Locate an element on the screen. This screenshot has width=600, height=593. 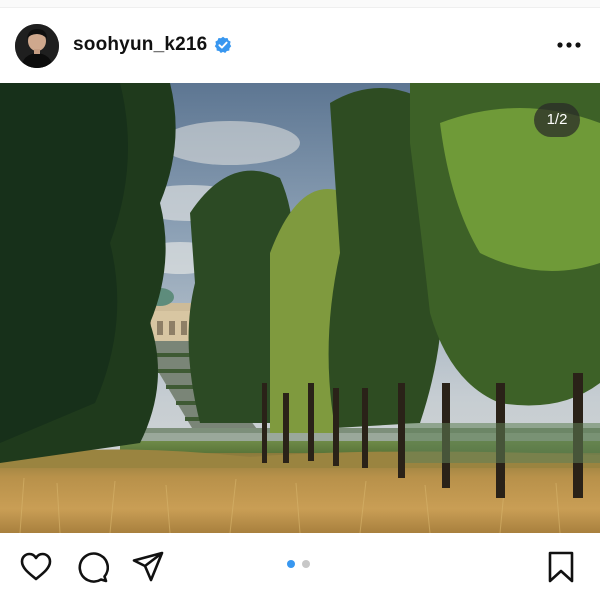
verified-badge-icon is located at coordinates (223, 44).